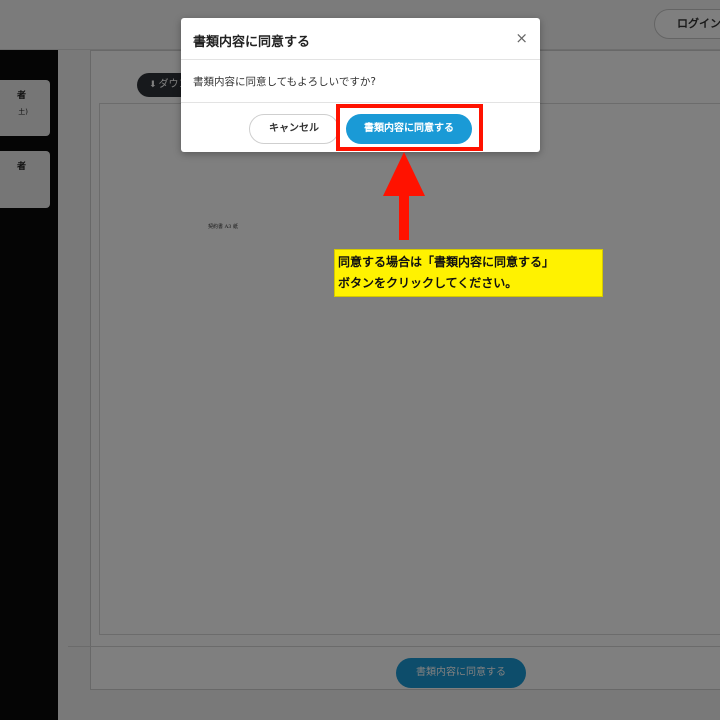 This screenshot has height=720, width=720. What do you see at coordinates (521, 38) in the screenshot?
I see `close-icon: ×` at bounding box center [521, 38].